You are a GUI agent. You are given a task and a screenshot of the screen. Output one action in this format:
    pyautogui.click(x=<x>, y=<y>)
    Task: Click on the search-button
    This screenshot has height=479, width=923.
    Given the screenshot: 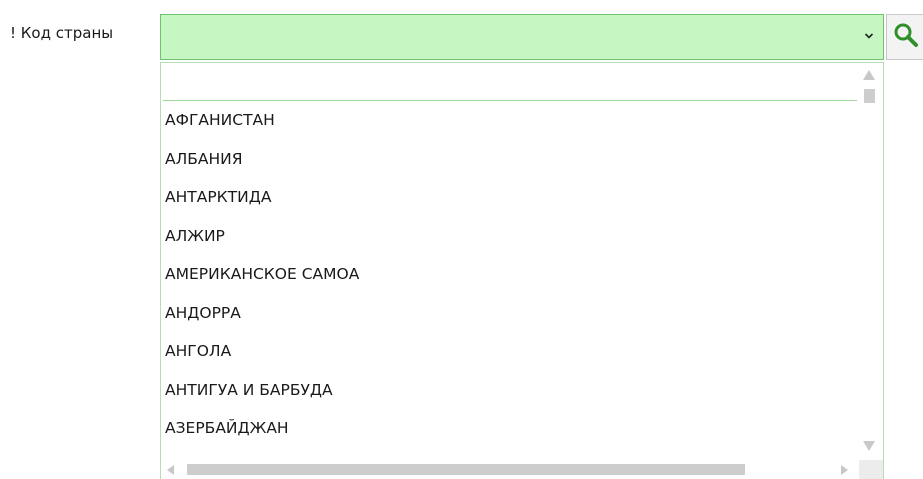 What is the action you would take?
    pyautogui.click(x=904, y=37)
    